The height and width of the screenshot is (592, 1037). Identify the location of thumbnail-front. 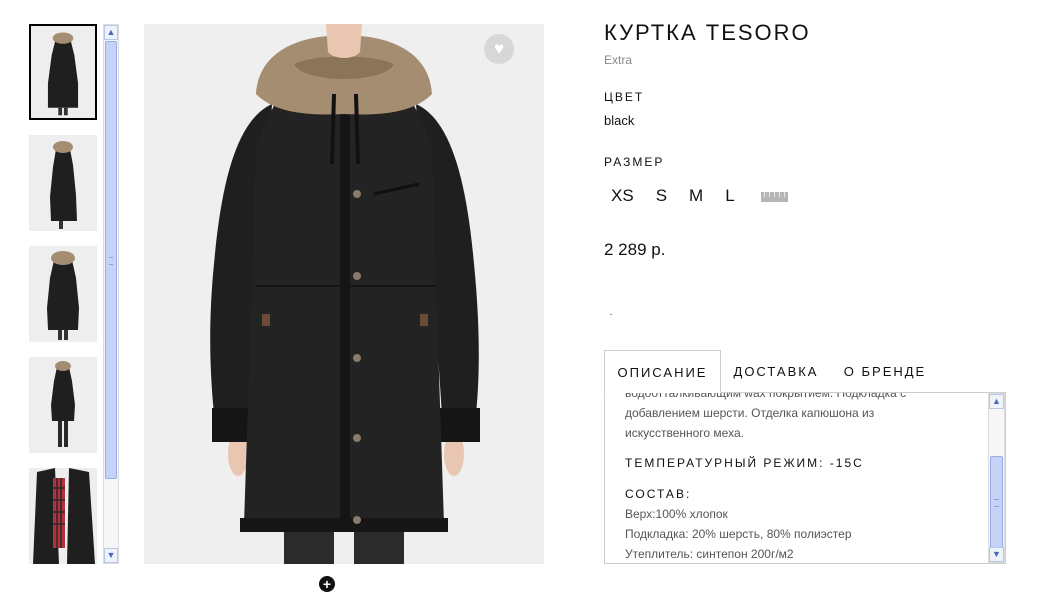
(63, 72).